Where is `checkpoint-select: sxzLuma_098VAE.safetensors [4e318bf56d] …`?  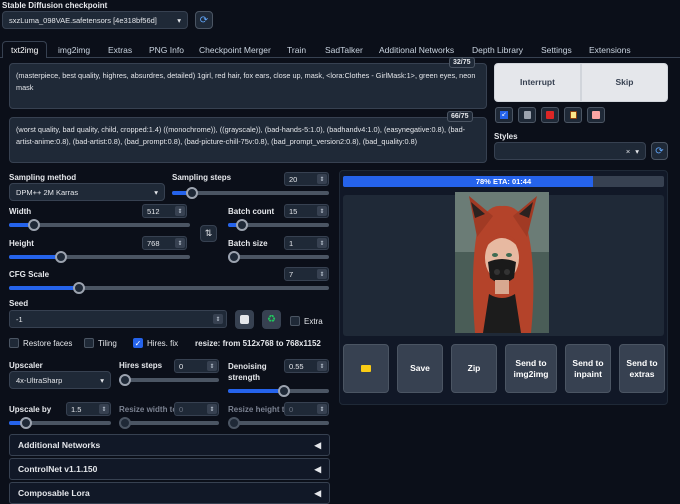
checkpoint-select: sxzLuma_098VAE.safetensors [4e318bf56d] … is located at coordinates (95, 20).